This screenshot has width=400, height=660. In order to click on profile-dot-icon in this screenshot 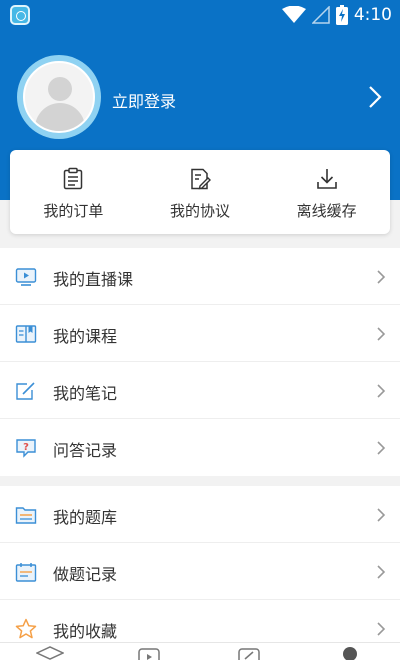, I will do `click(350, 653)`.